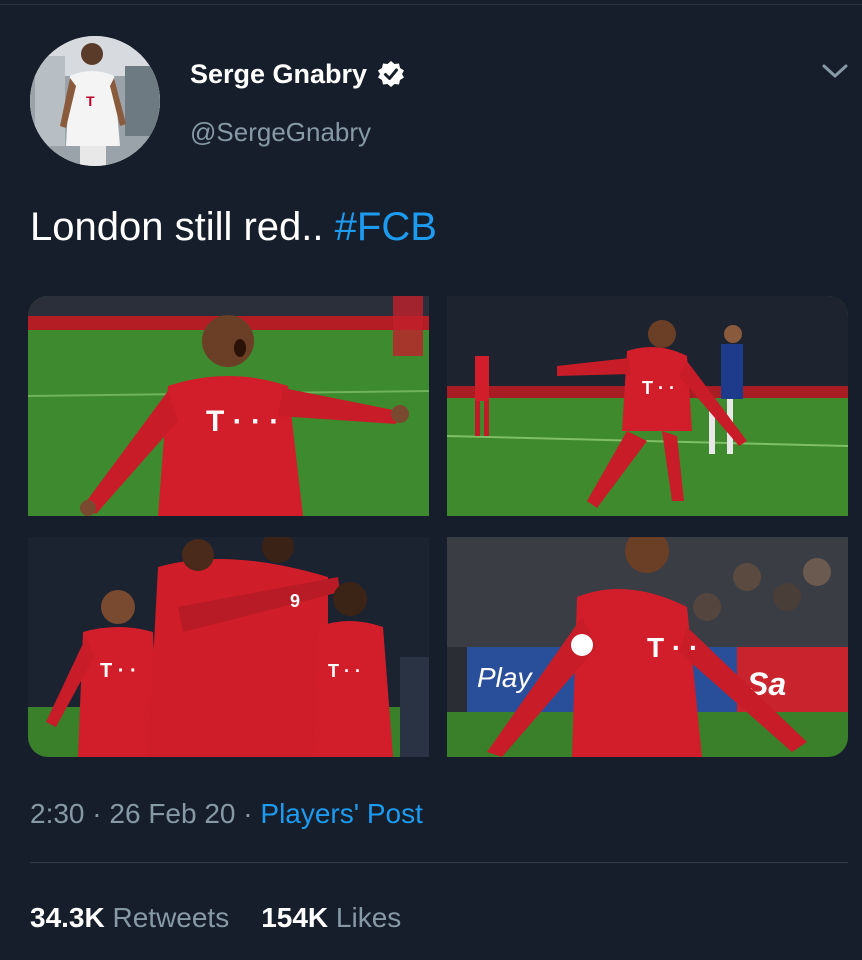 The image size is (862, 960). What do you see at coordinates (295, 601) in the screenshot?
I see `svg-text: 9` at bounding box center [295, 601].